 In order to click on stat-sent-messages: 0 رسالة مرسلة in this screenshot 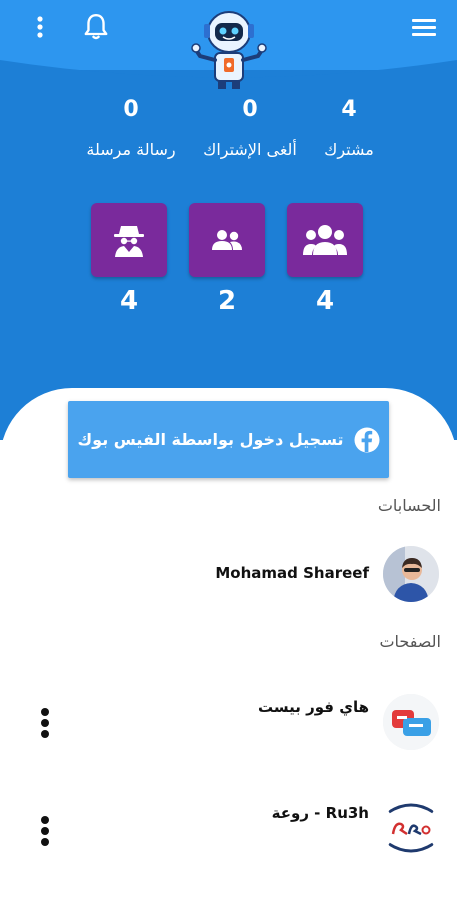, I will do `click(131, 128)`.